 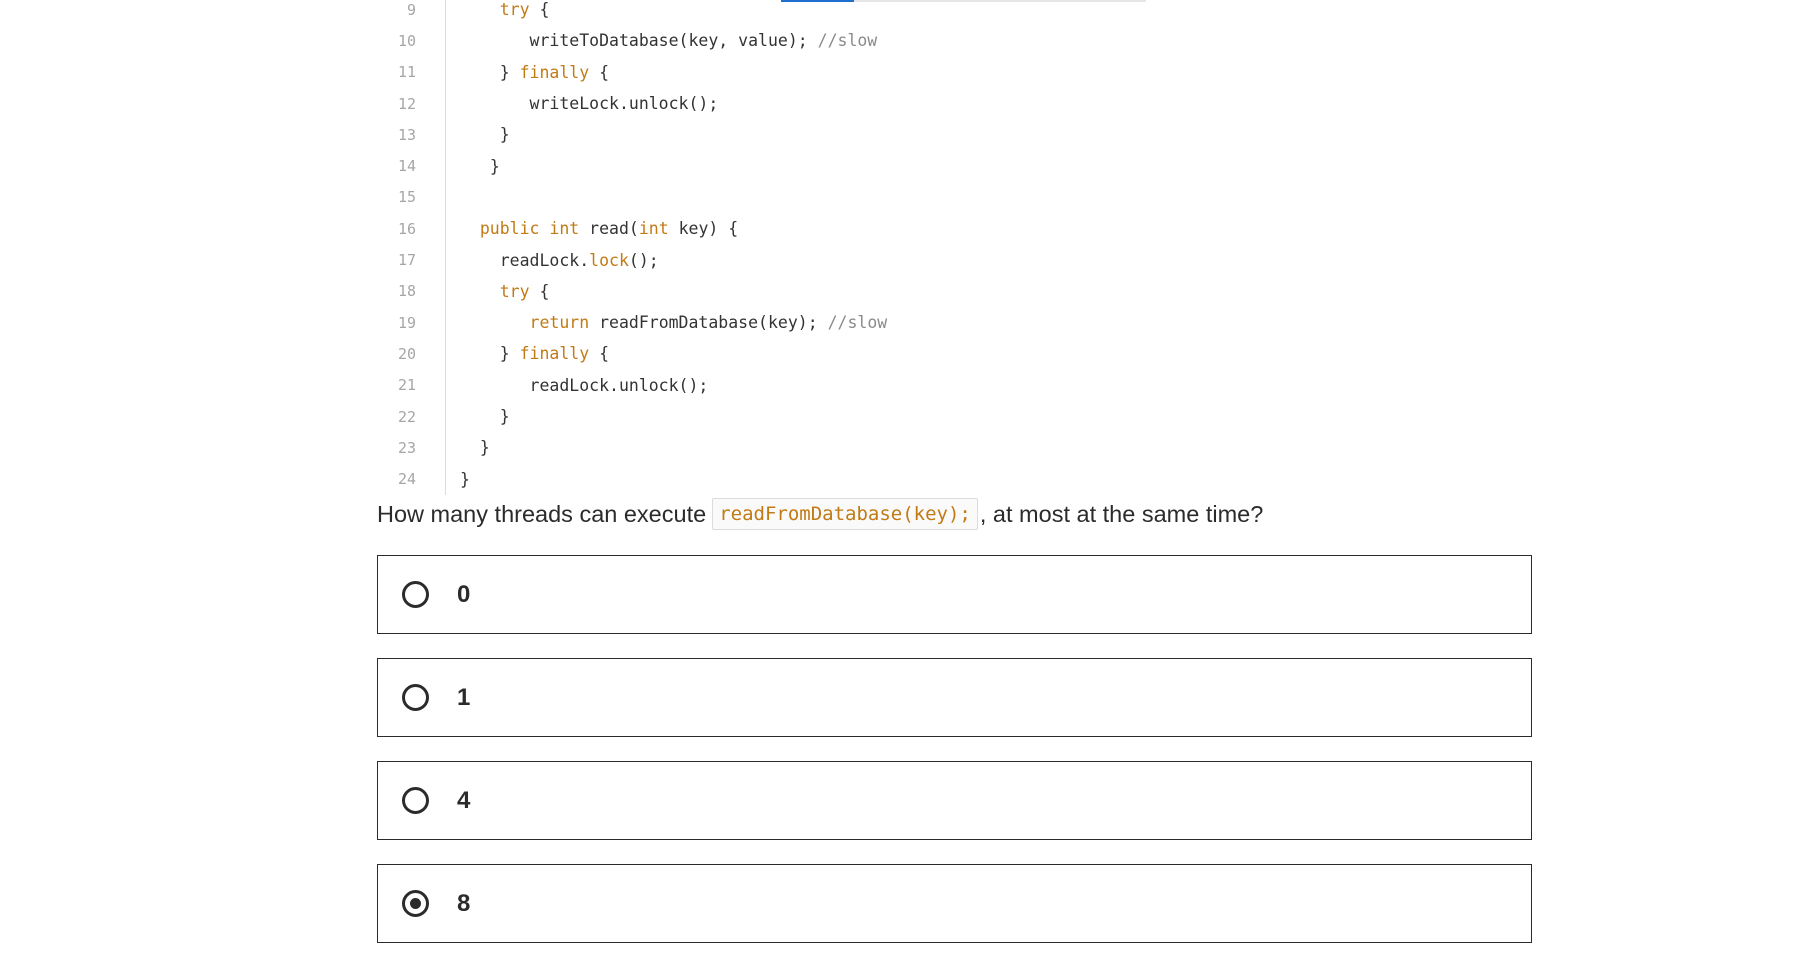 I want to click on code-line: 12 writeLock.unlock();, so click(x=955, y=103).